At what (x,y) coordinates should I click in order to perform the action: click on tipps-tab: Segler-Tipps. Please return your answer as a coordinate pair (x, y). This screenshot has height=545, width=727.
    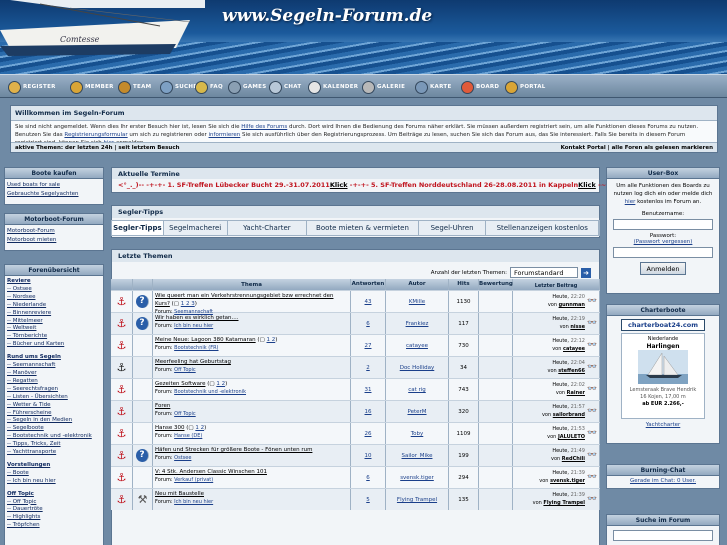
    Looking at the image, I should click on (138, 228).